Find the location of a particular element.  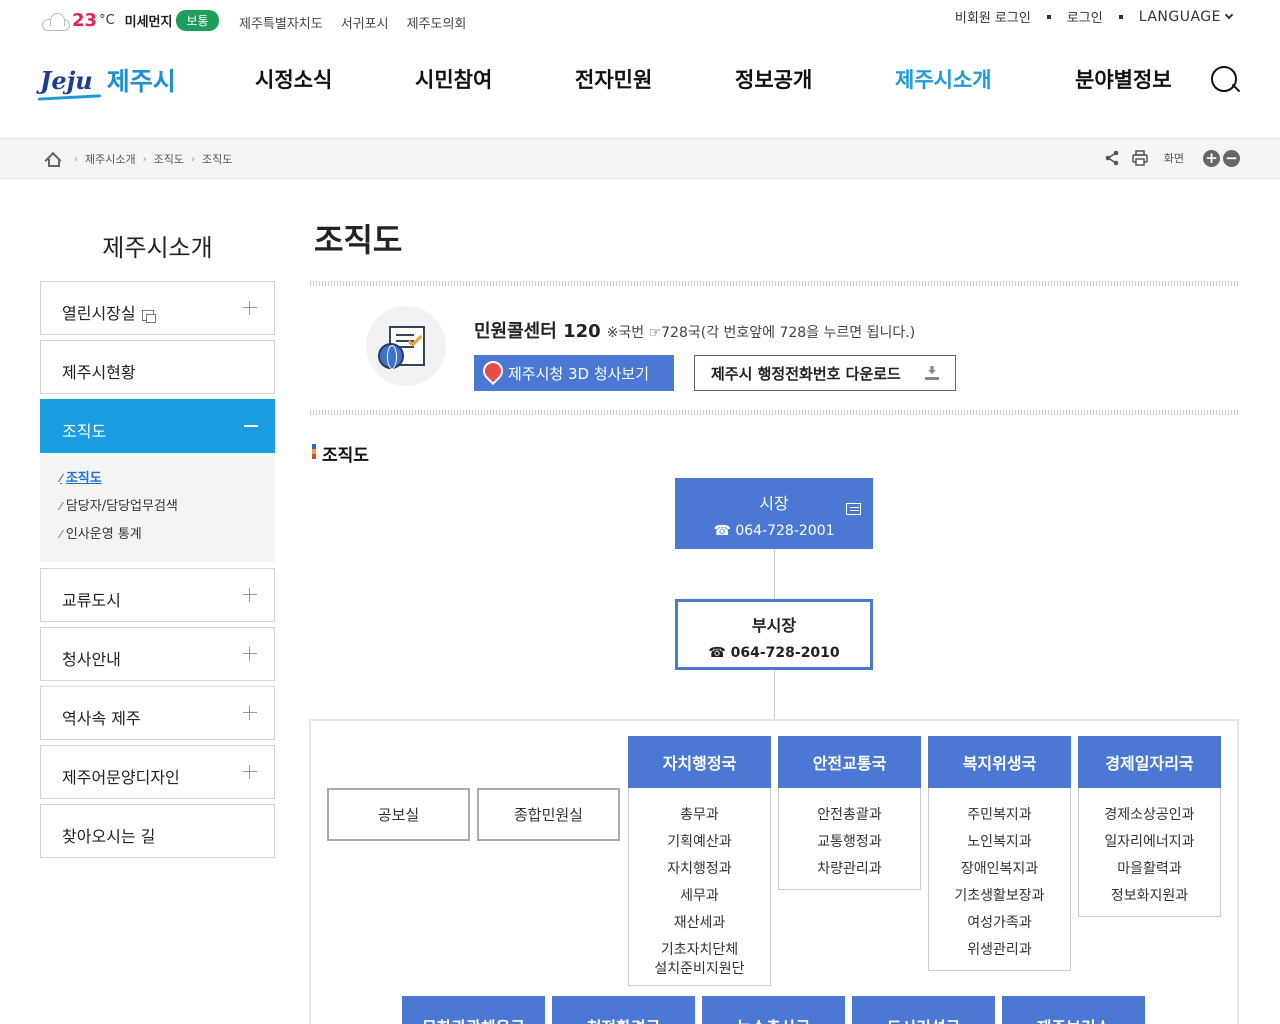

org-dept-safety: 안전교통국 안전총괄과 교통행정과 차량관리과 is located at coordinates (849, 813).